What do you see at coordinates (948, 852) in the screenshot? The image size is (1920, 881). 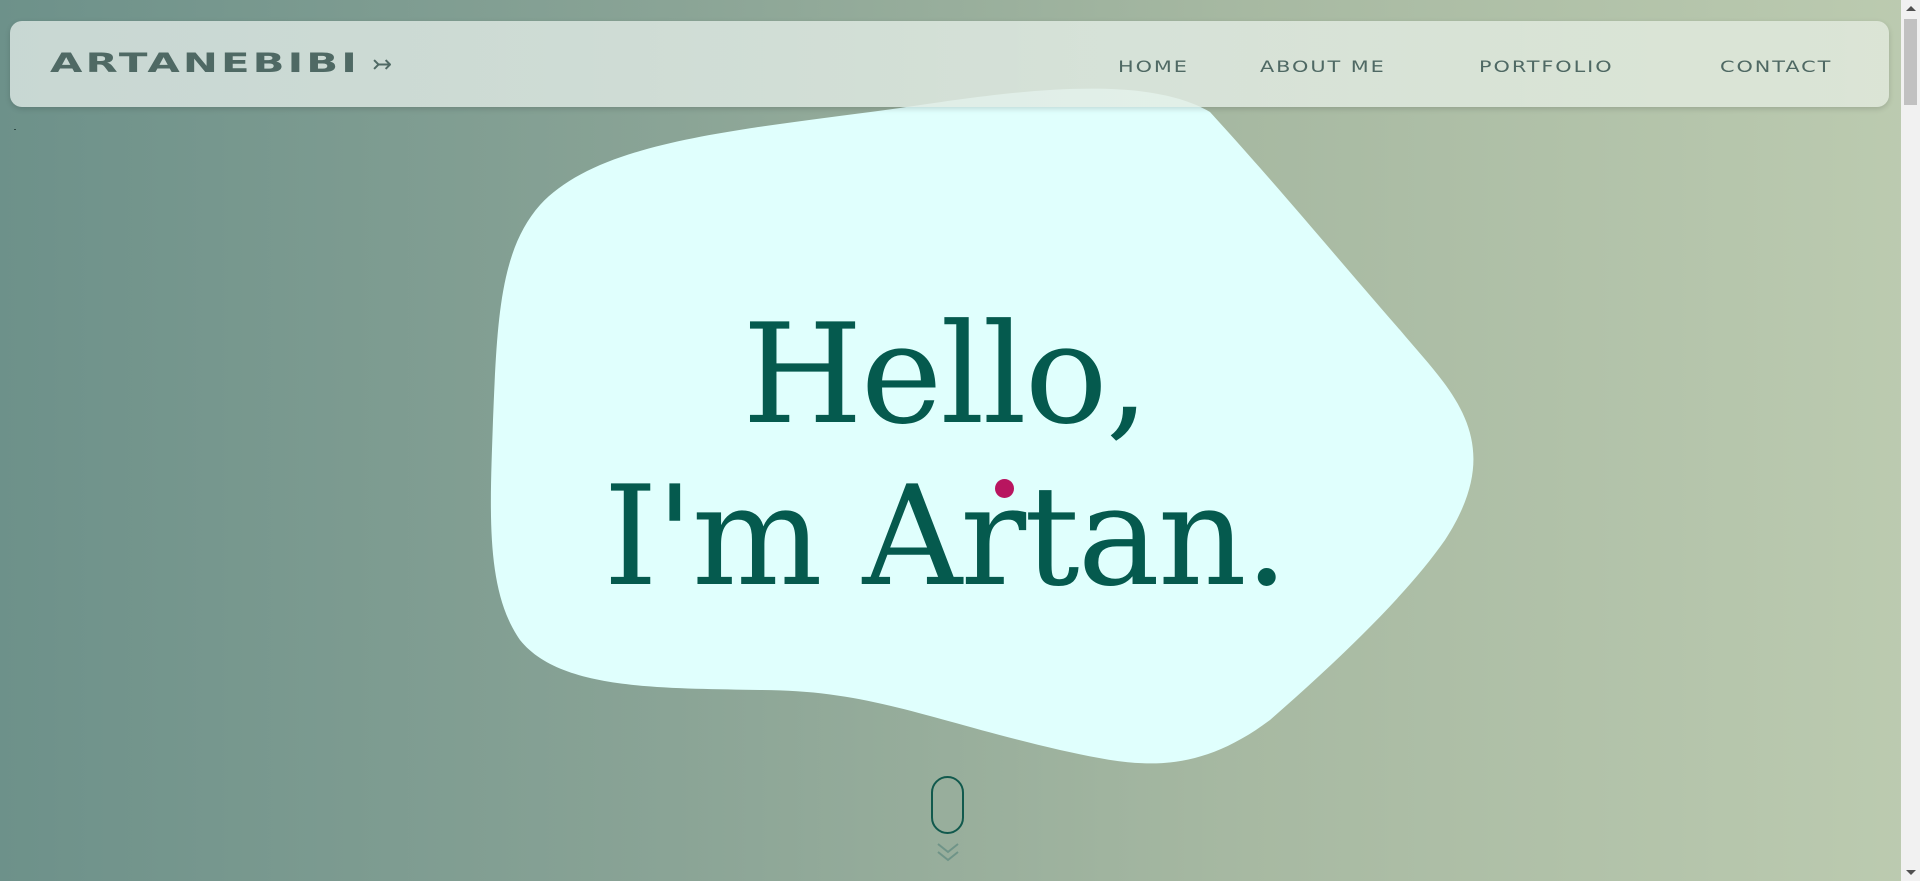 I see `double-chevron-down-icon` at bounding box center [948, 852].